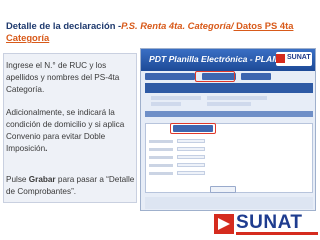 The image size is (320, 240). Describe the element at coordinates (217, 59) in the screenshot. I see `plame-app-title: PDT Planilla Electrónica - PLAME` at that location.